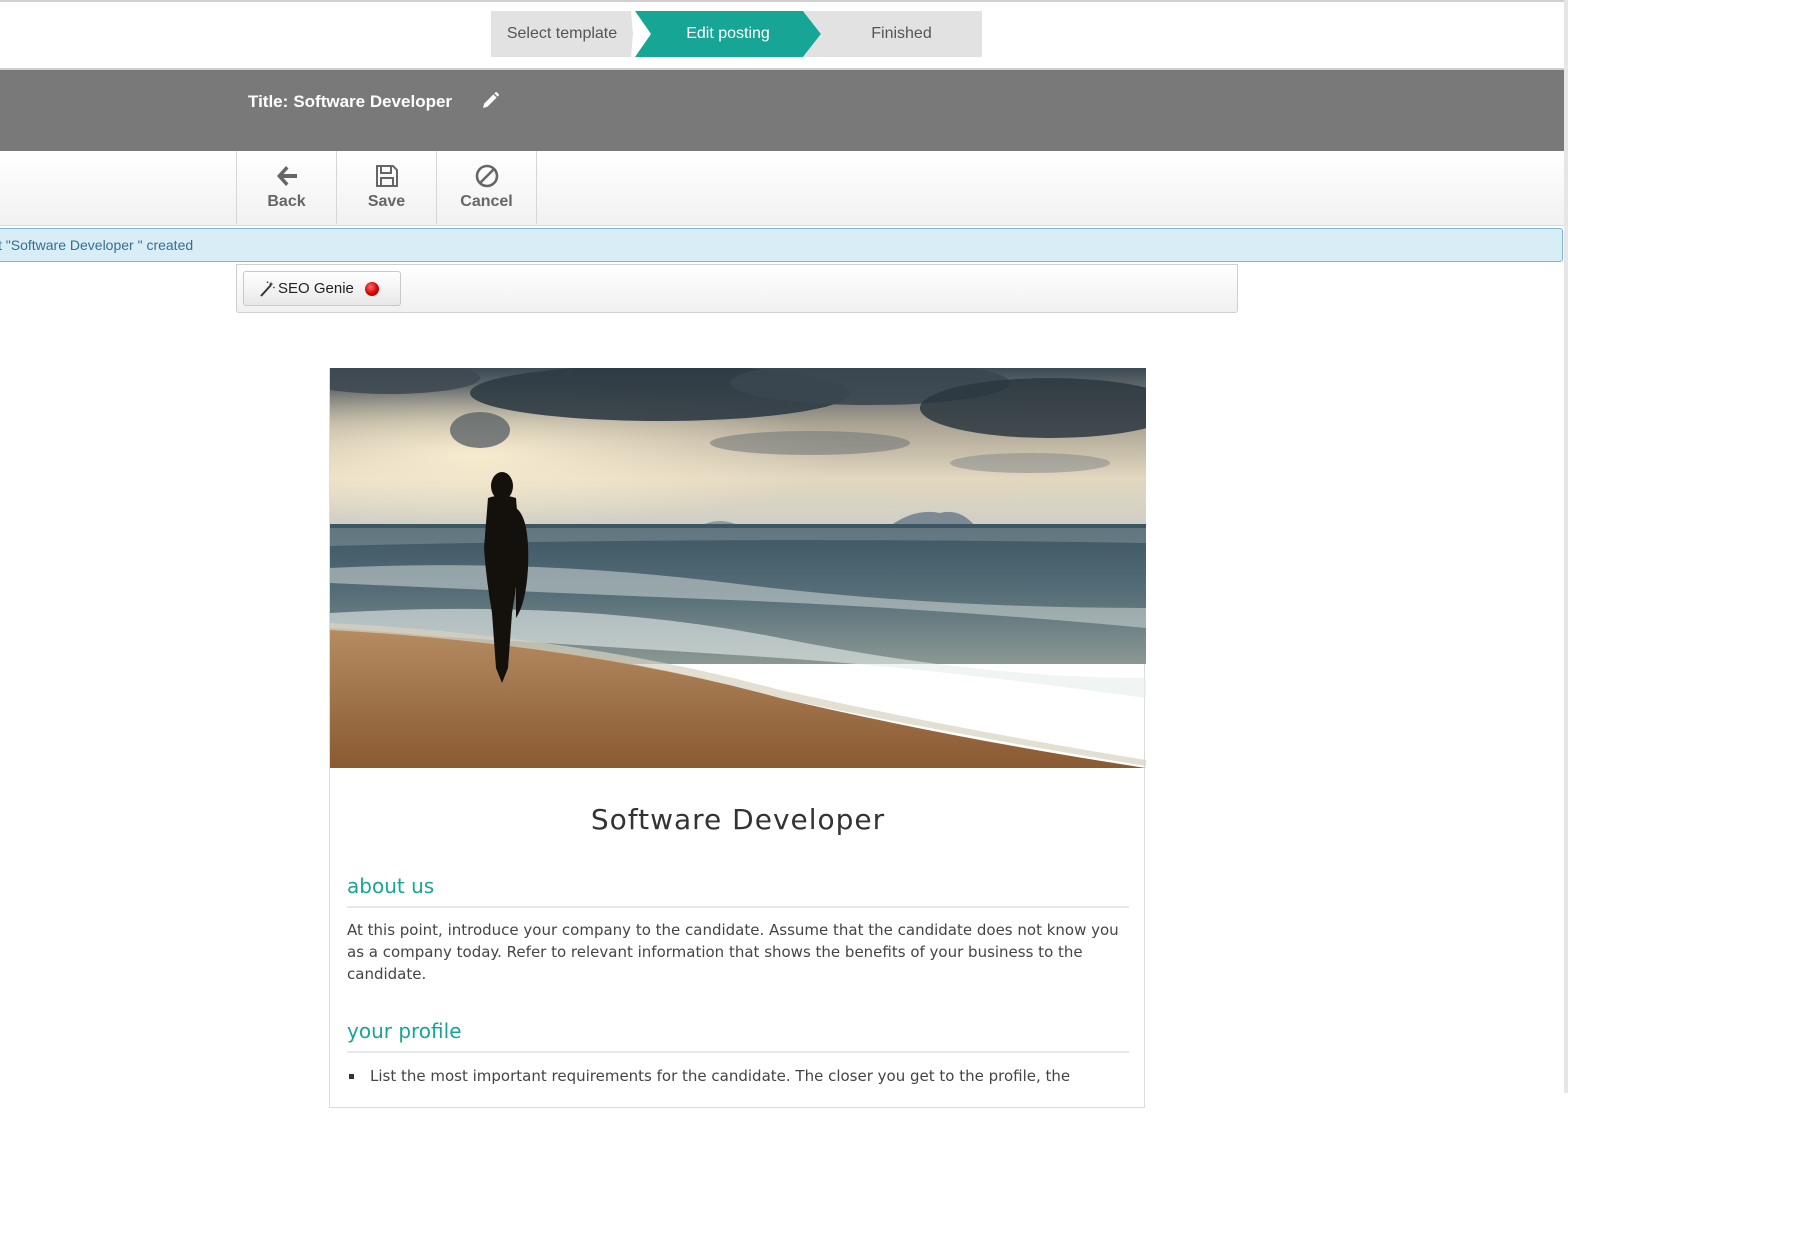 The image size is (1799, 1254). I want to click on magic-wand-icon, so click(267, 288).